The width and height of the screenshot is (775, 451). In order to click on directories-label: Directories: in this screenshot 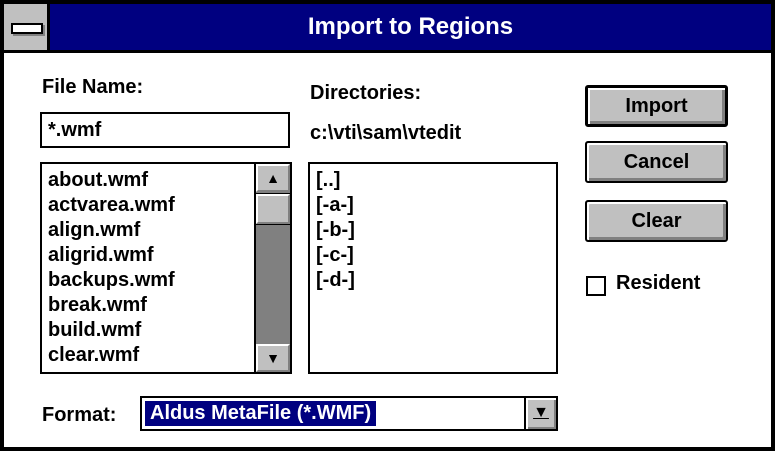, I will do `click(366, 93)`.